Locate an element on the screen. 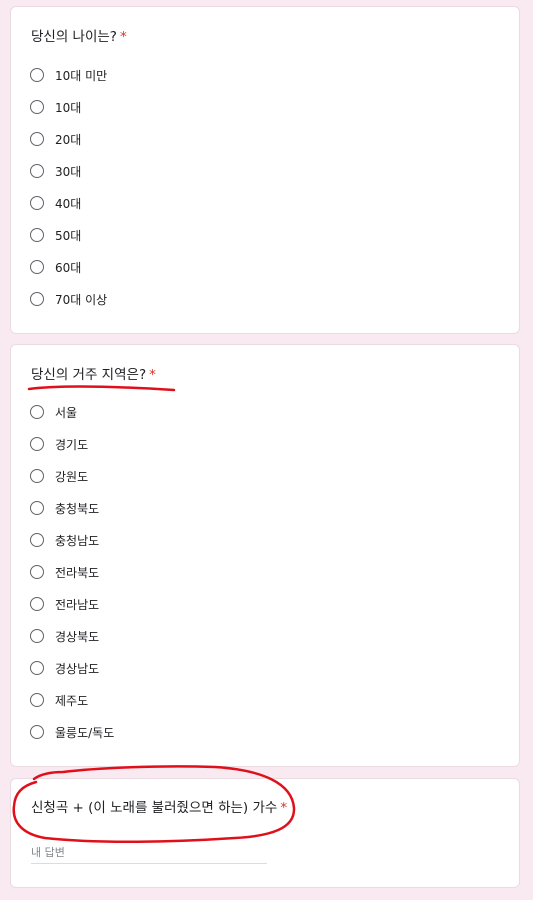 This screenshot has height=900, width=533. option-label: 30대 is located at coordinates (68, 171).